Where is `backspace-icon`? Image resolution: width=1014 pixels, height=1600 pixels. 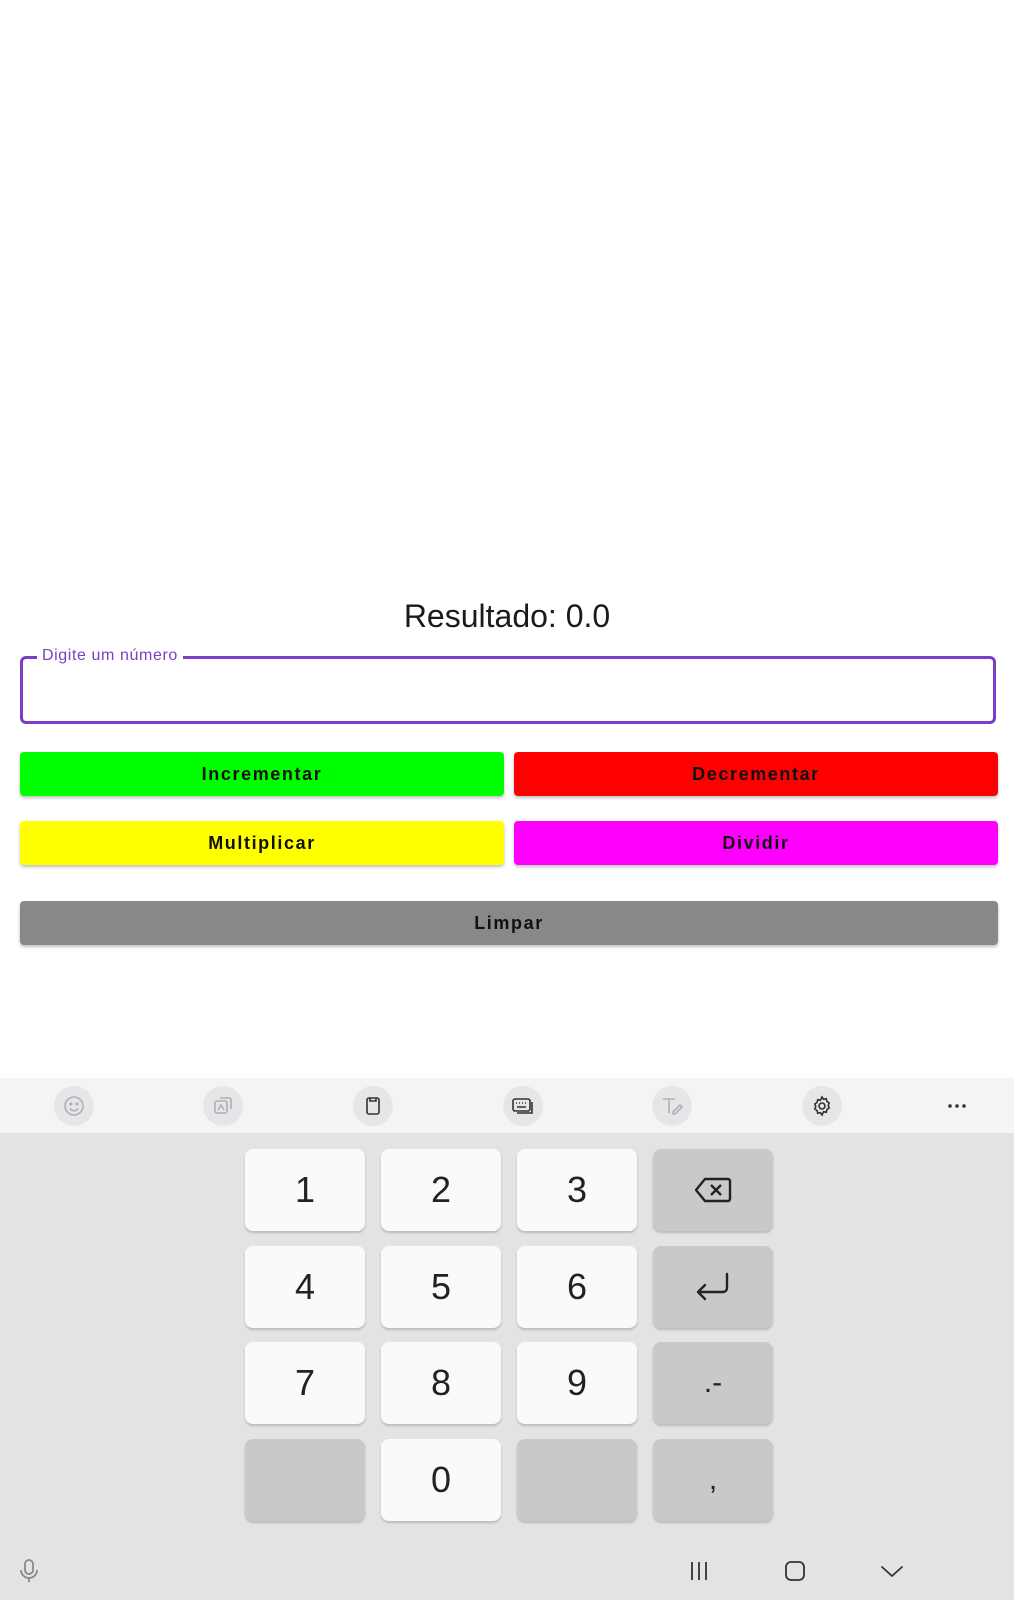
backspace-icon is located at coordinates (713, 1190).